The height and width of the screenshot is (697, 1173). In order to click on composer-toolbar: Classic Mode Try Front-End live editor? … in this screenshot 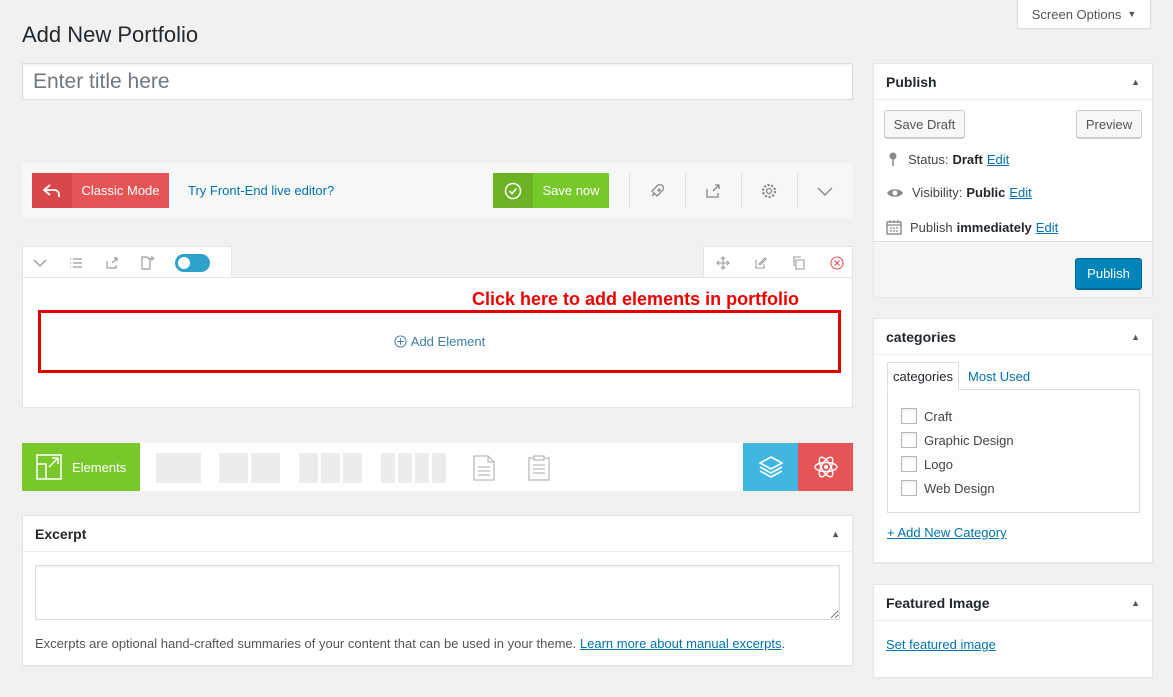, I will do `click(437, 190)`.